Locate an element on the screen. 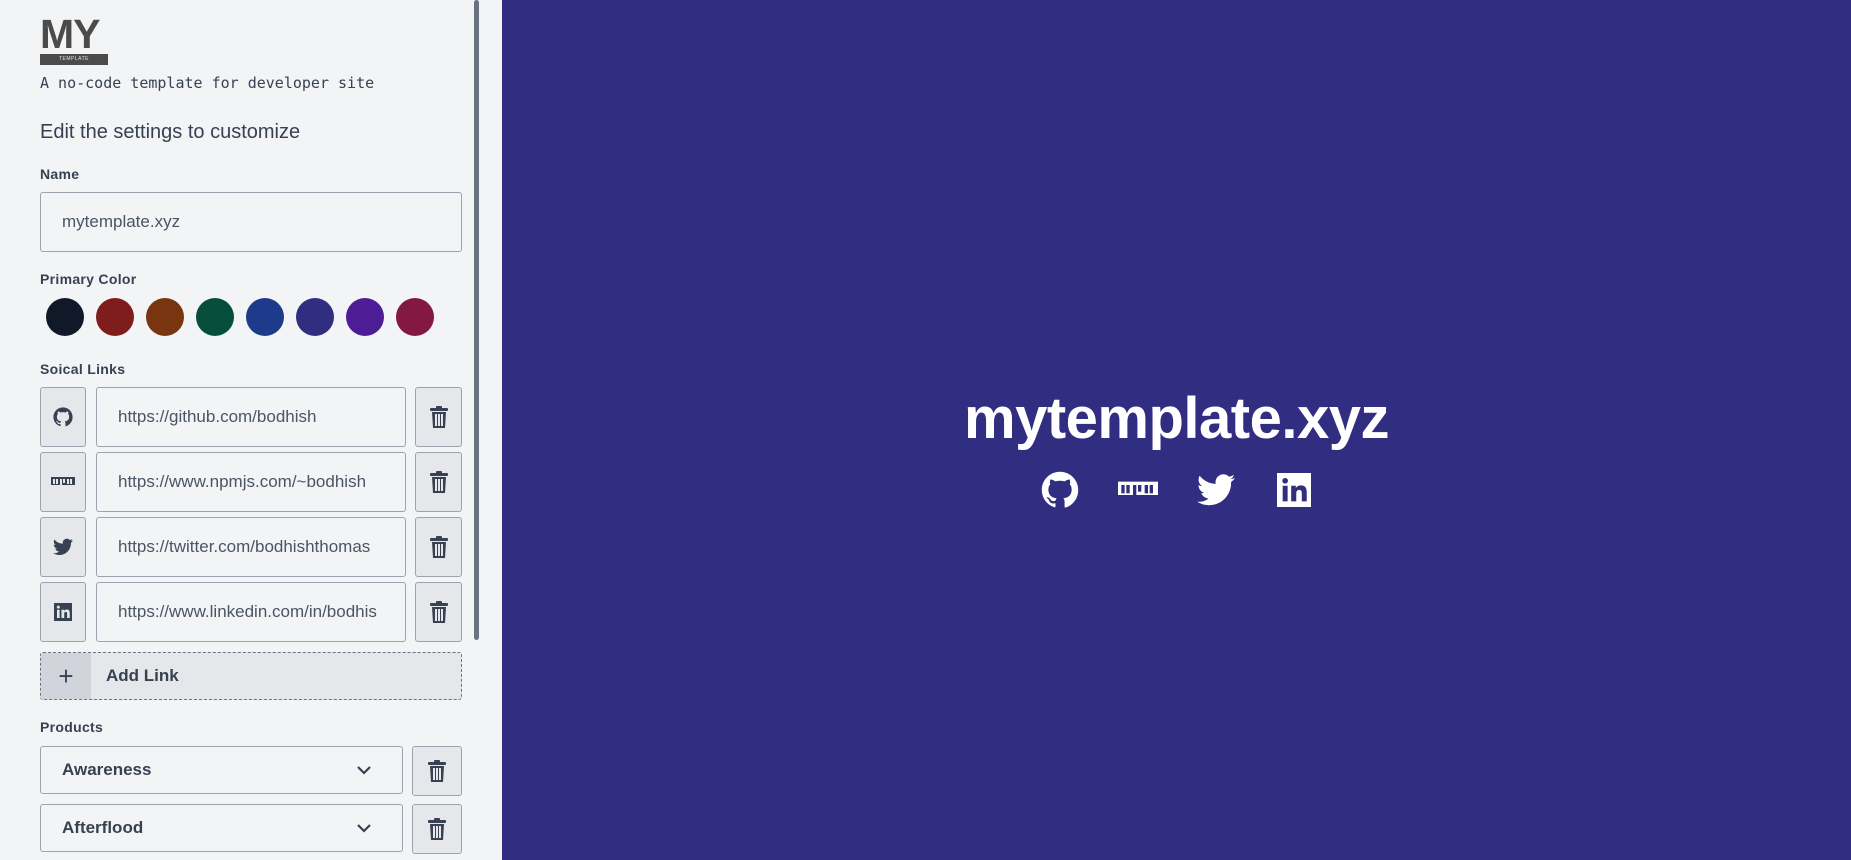  preview-npm-link is located at coordinates (1137, 490).